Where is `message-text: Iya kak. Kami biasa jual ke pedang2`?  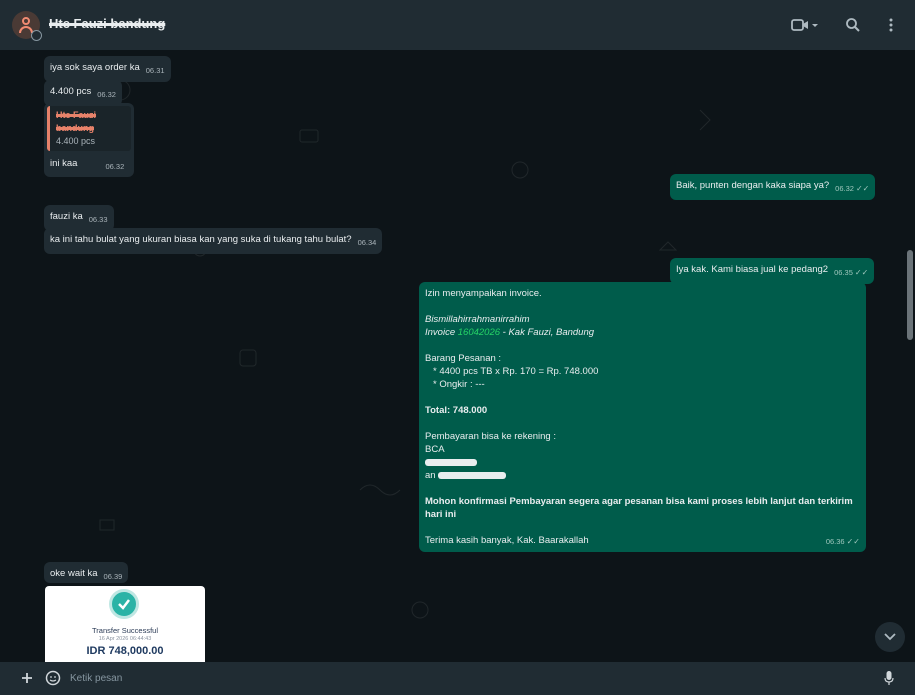 message-text: Iya kak. Kami biasa jual ke pedang2 is located at coordinates (752, 269).